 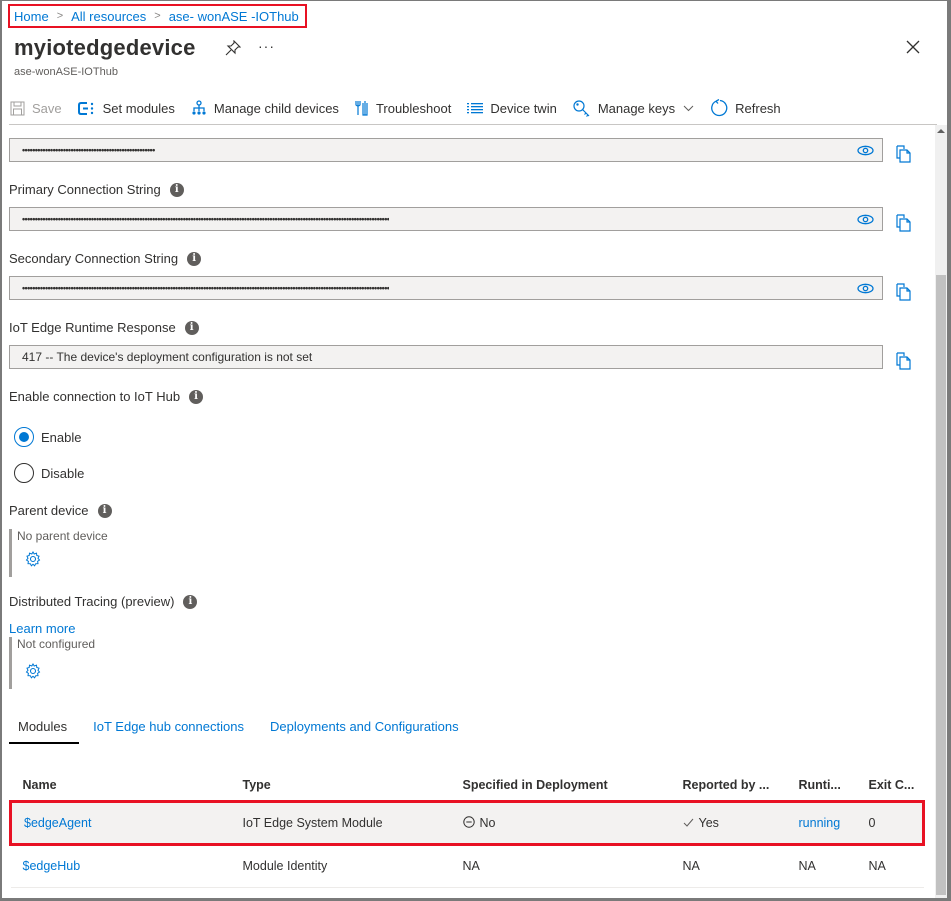 I want to click on manage-keys-button: Manage keys, so click(x=633, y=108).